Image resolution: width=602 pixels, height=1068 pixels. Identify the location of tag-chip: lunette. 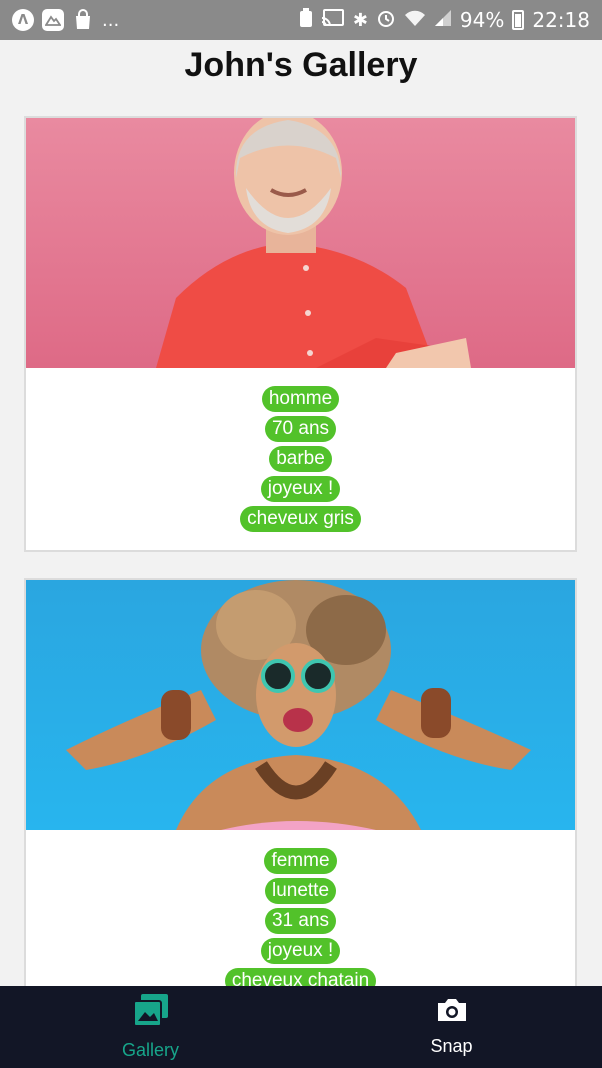
(300, 891).